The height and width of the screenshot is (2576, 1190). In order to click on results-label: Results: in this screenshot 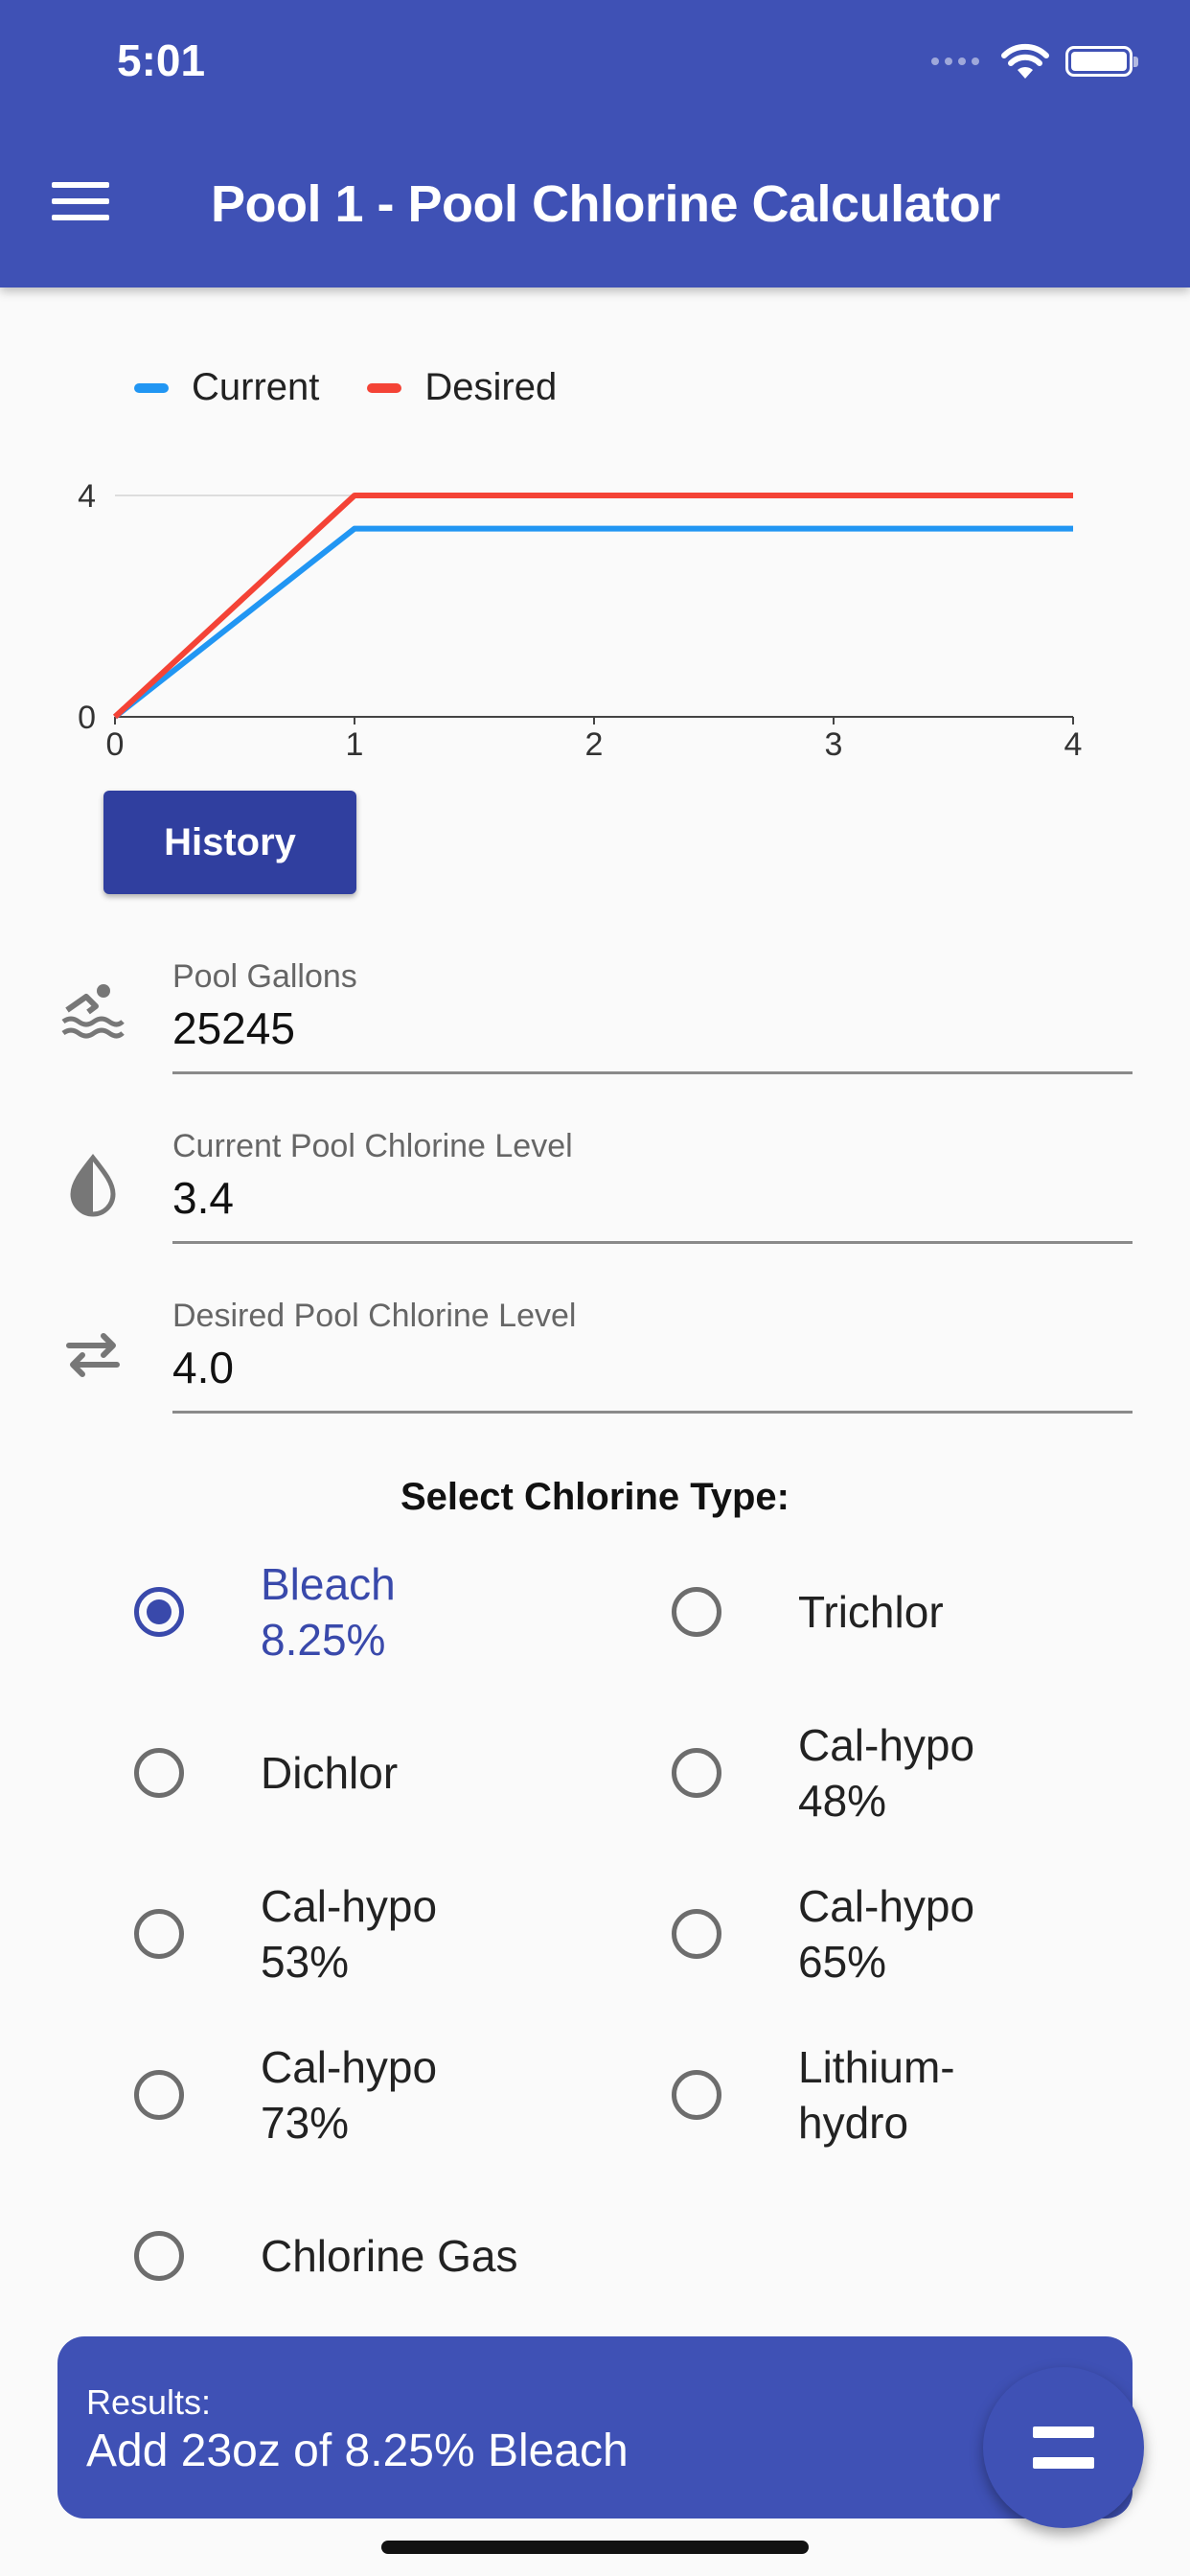, I will do `click(149, 2402)`.